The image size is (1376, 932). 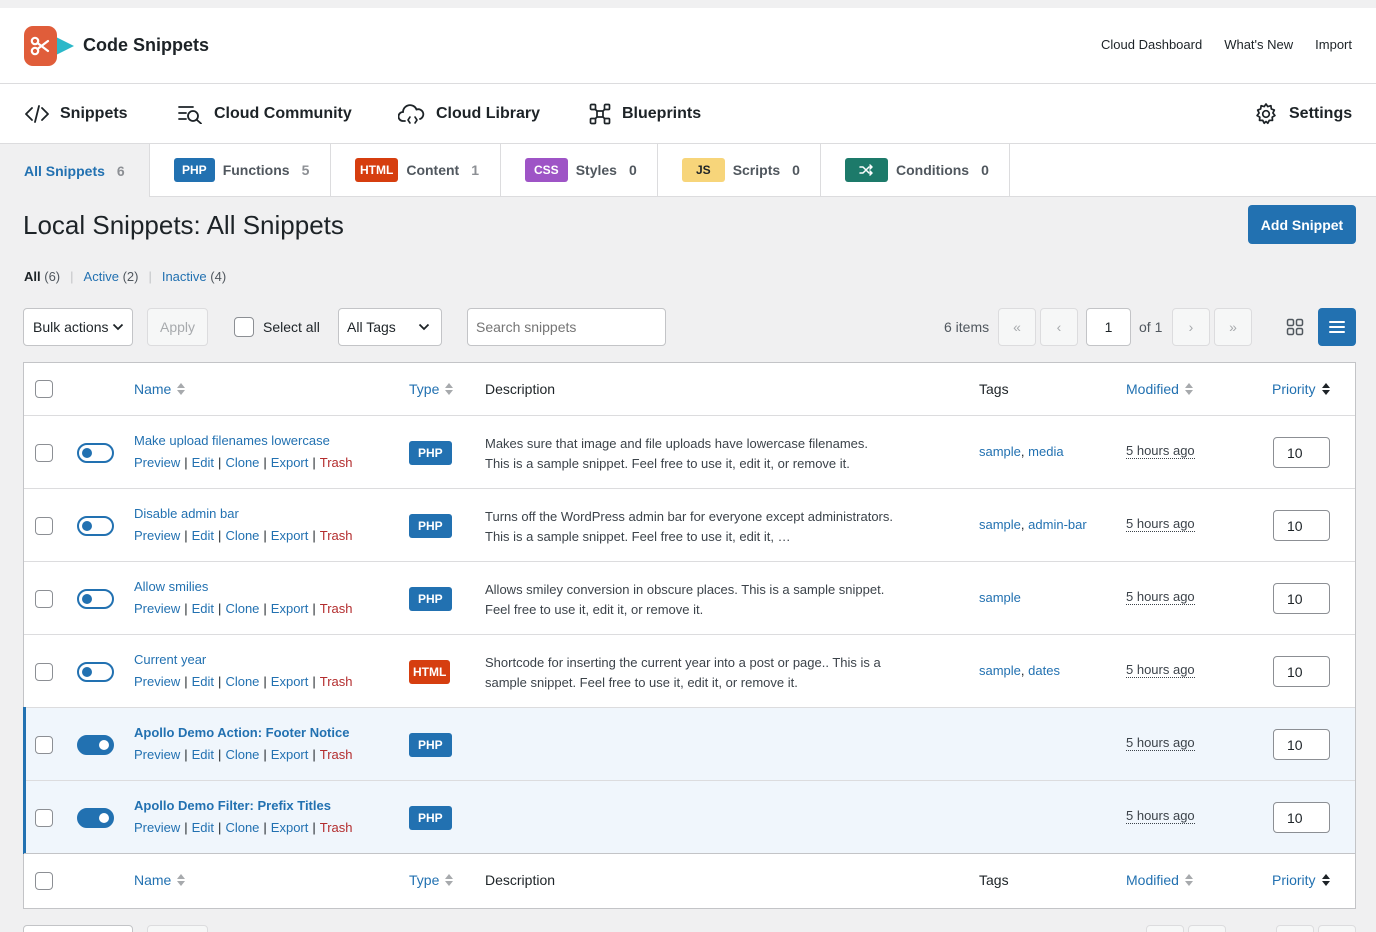 I want to click on bottom-page-button, so click(x=1207, y=928).